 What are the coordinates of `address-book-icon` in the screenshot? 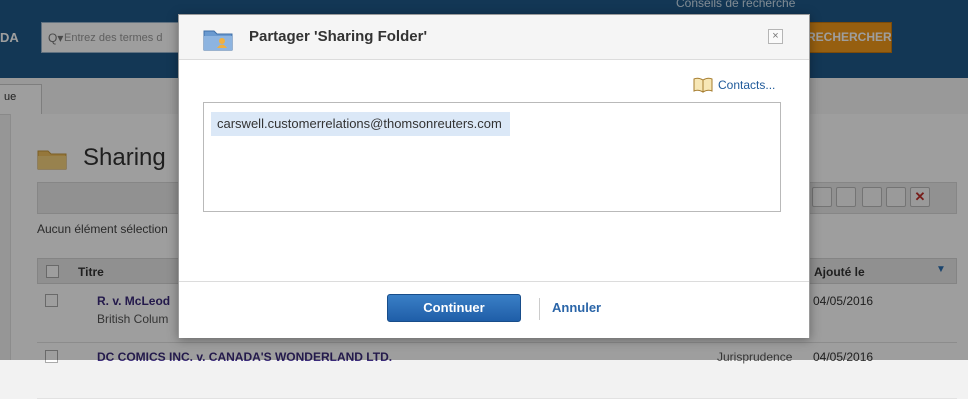 It's located at (703, 85).